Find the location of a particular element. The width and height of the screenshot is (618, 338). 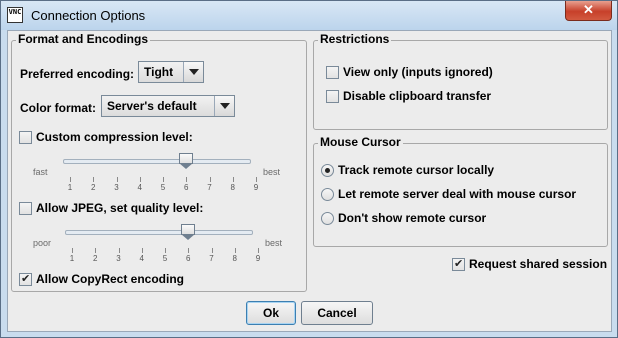

preferred-encoding-label: Preferred encoding: is located at coordinates (77, 74).